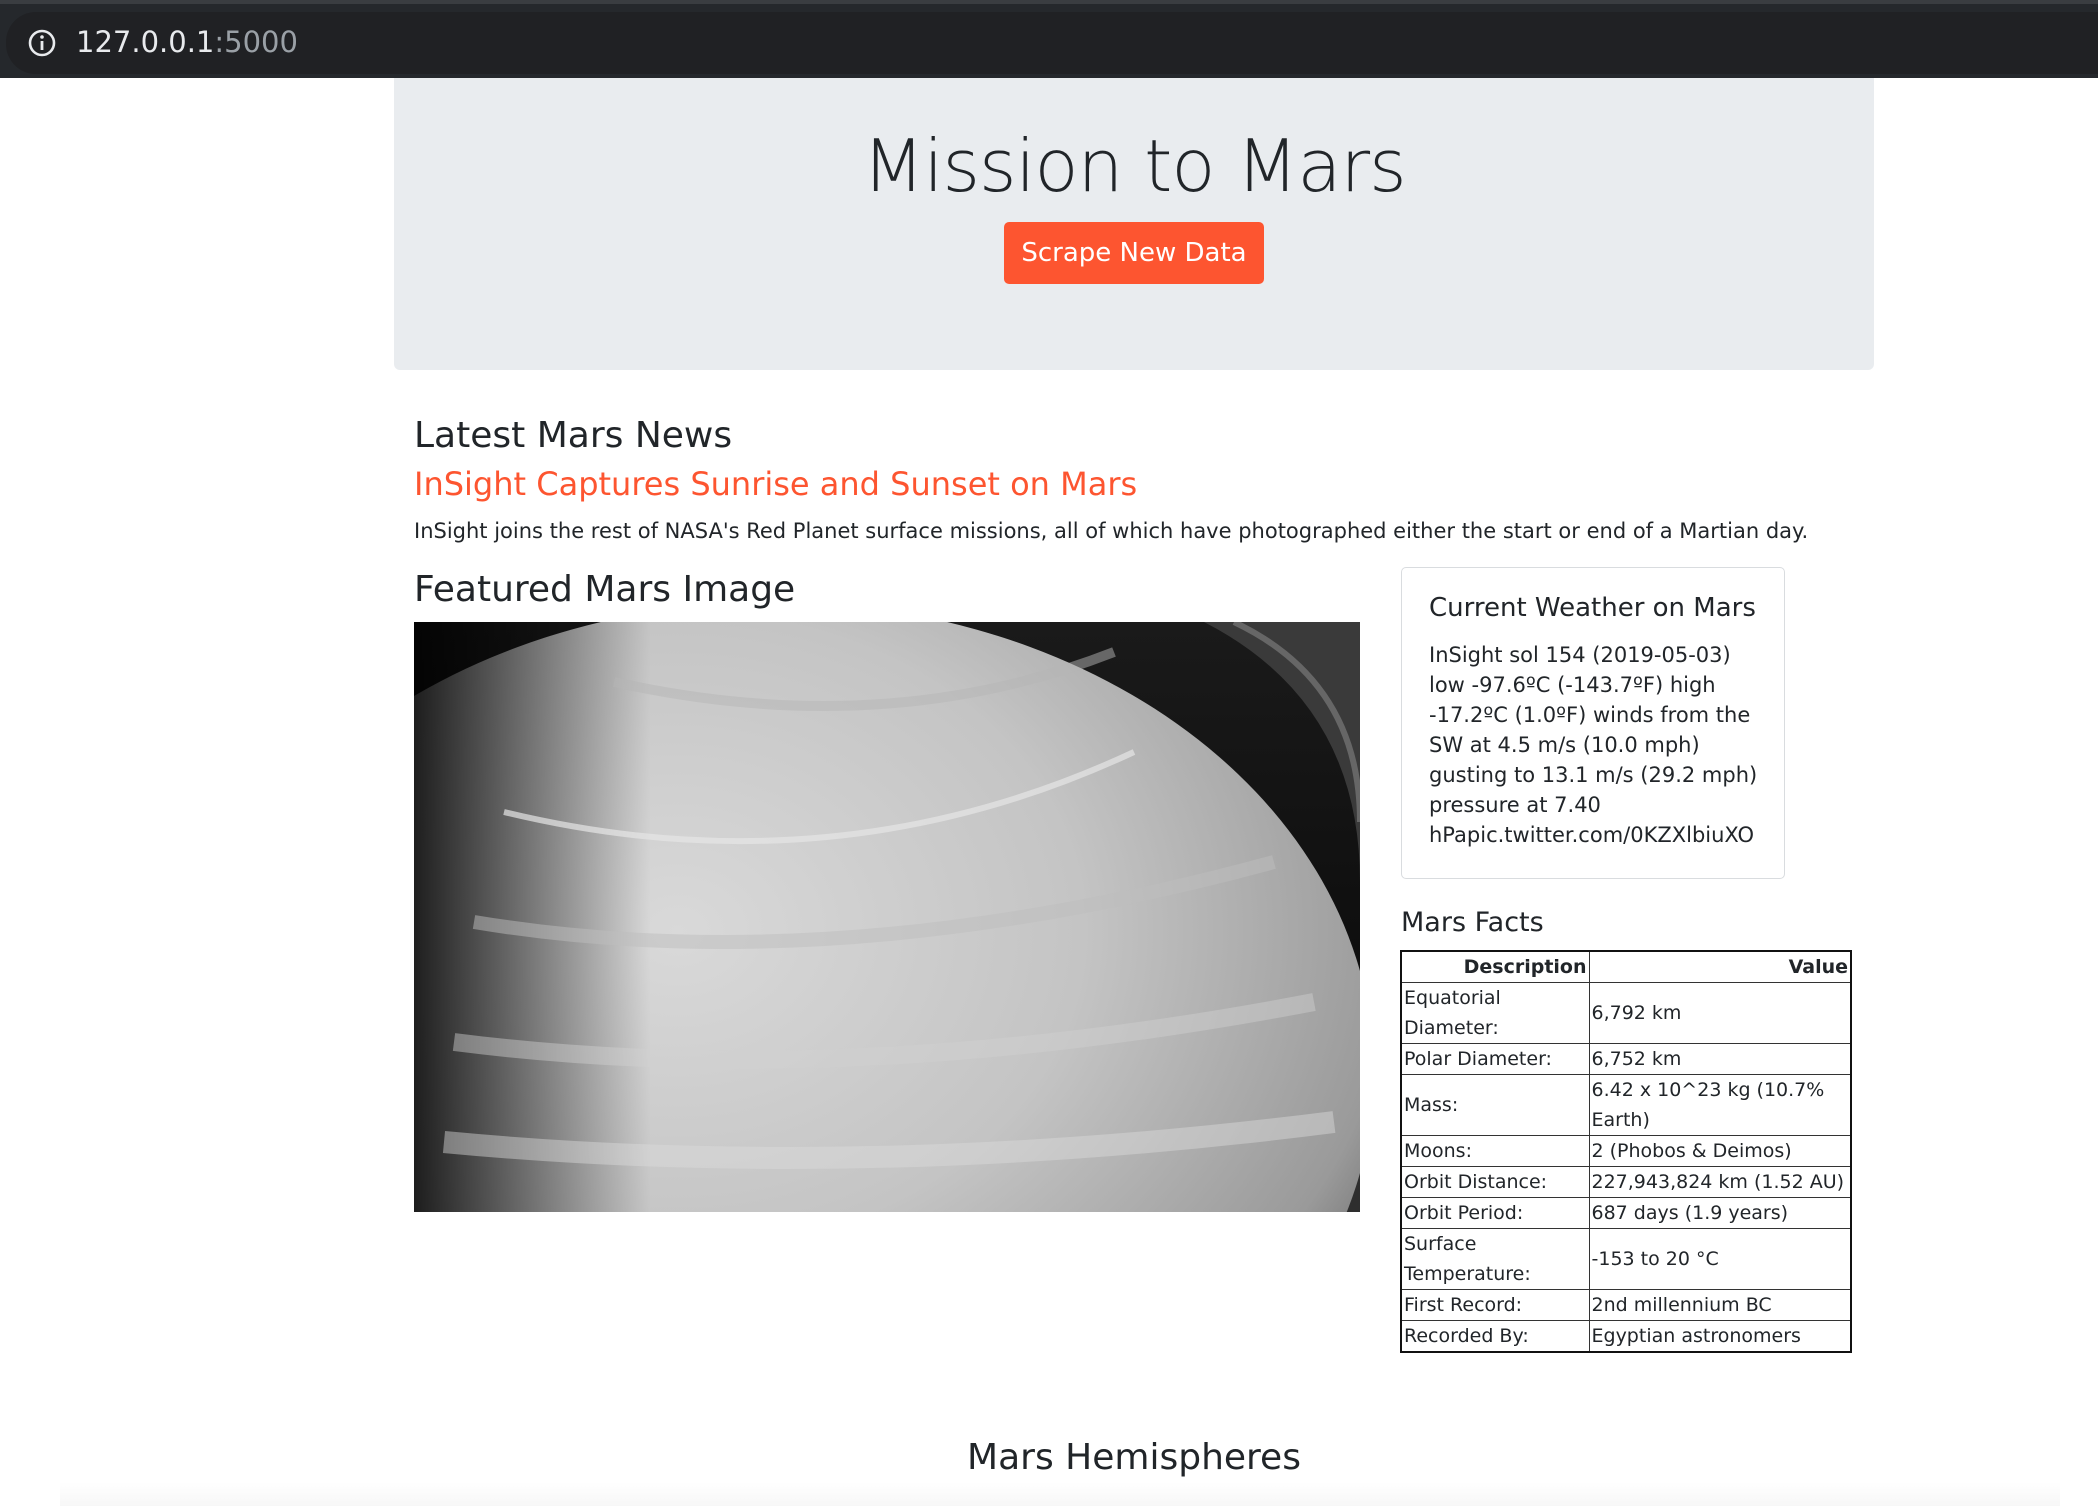 Image resolution: width=2098 pixels, height=1506 pixels. Describe the element at coordinates (1134, 1457) in the screenshot. I see `hemispheres-heading: Mars Hemispheres` at that location.